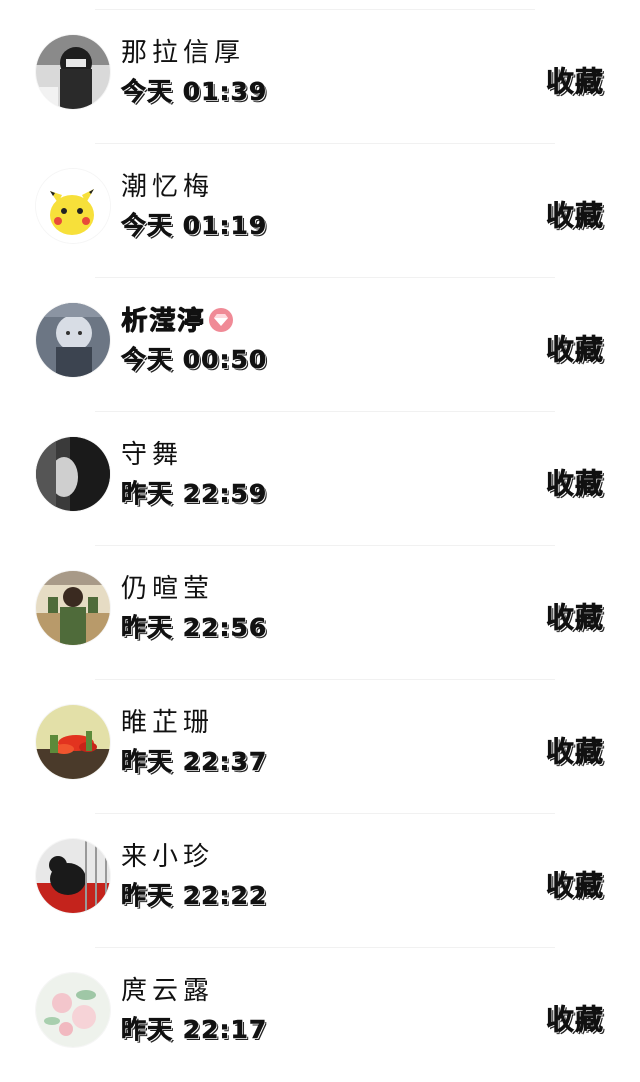  What do you see at coordinates (194, 896) in the screenshot?
I see `timestamp: 昨天 22:22` at bounding box center [194, 896].